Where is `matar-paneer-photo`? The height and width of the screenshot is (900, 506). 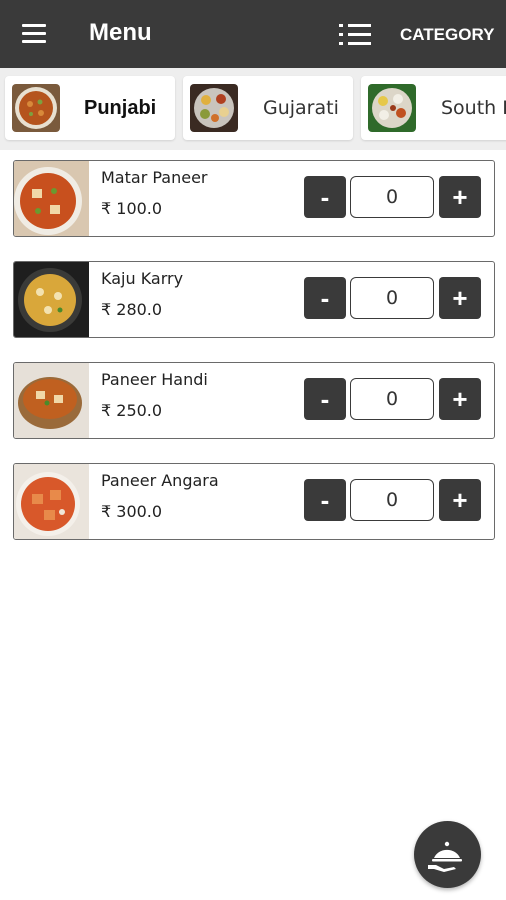 matar-paneer-photo is located at coordinates (51, 198).